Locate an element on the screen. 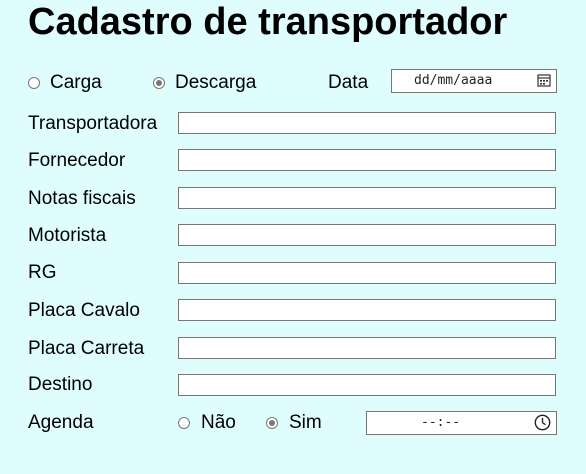  radio-descarga-control is located at coordinates (159, 83).